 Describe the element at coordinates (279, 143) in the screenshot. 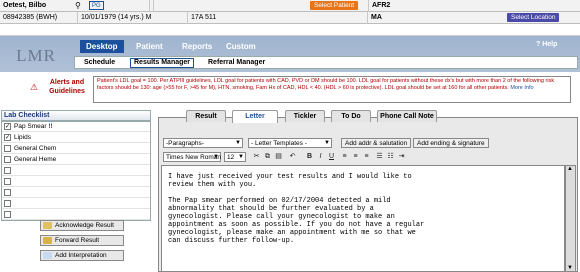

I see `letter-templates-value: - Letter Templates -` at that location.